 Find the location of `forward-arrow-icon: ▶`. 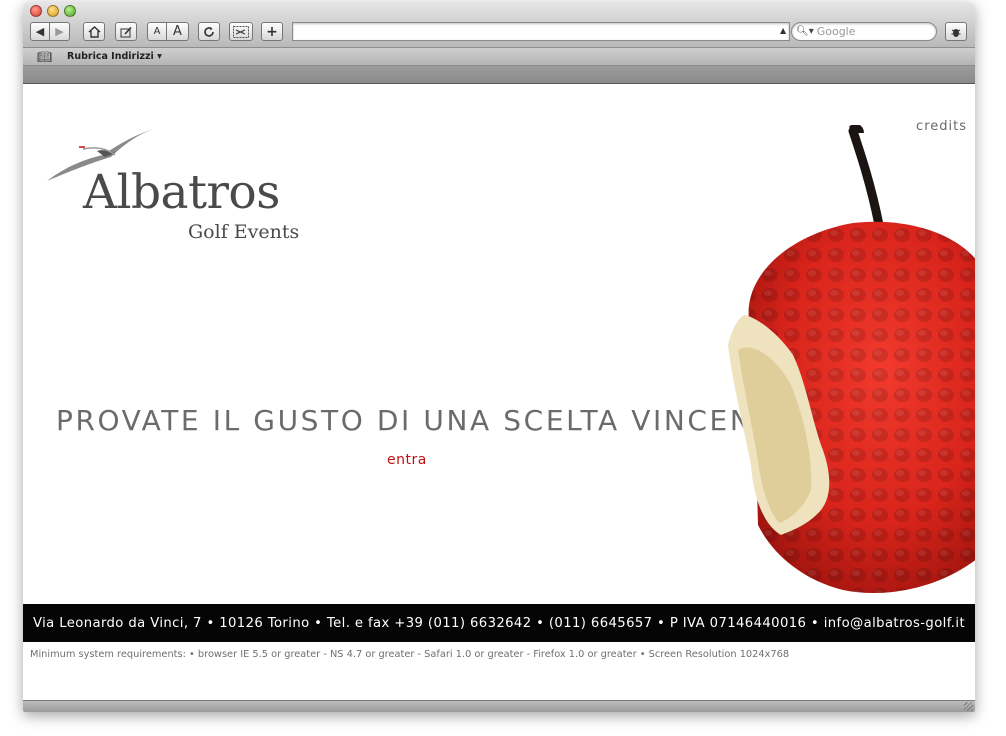

forward-arrow-icon: ▶ is located at coordinates (59, 31).